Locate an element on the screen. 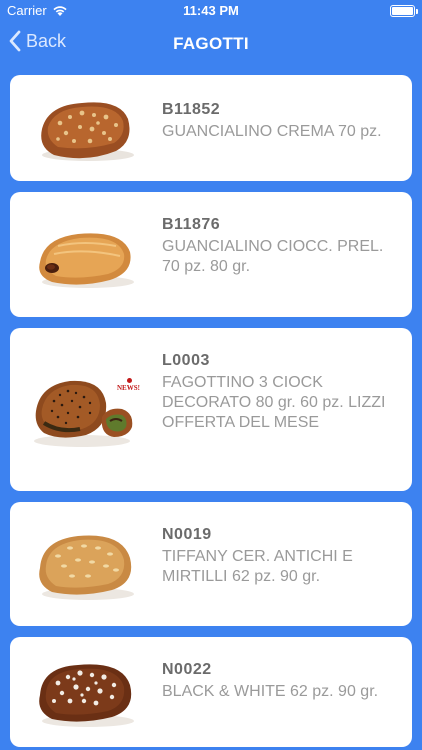  product-card: N0022 BLACK & WHITE 62 pz. 90 gr. is located at coordinates (211, 692).